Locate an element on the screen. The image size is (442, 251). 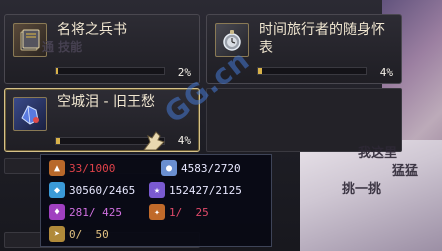
stat-intelligence: ◆ 30560/2465 is located at coordinates (92, 190).